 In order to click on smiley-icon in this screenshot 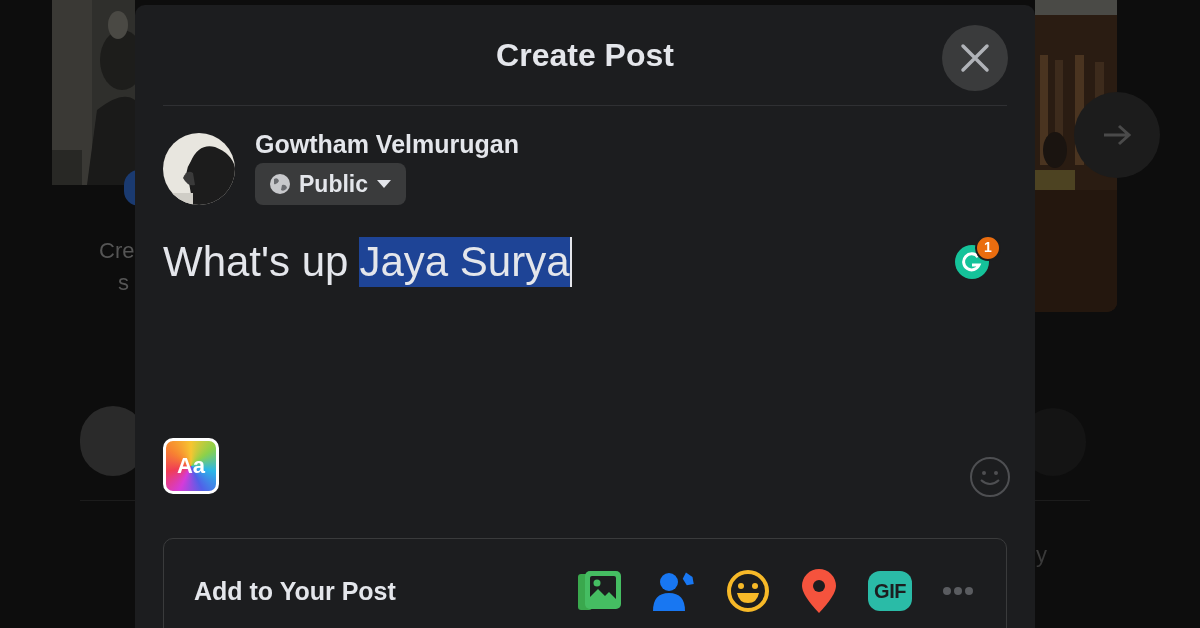, I will do `click(748, 590)`.